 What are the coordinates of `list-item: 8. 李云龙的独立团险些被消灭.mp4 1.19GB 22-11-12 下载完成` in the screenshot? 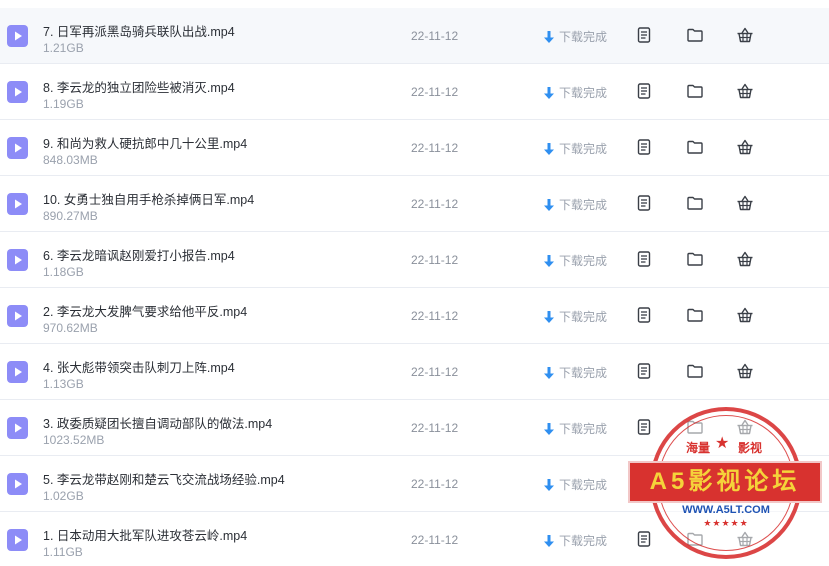 It's located at (414, 92).